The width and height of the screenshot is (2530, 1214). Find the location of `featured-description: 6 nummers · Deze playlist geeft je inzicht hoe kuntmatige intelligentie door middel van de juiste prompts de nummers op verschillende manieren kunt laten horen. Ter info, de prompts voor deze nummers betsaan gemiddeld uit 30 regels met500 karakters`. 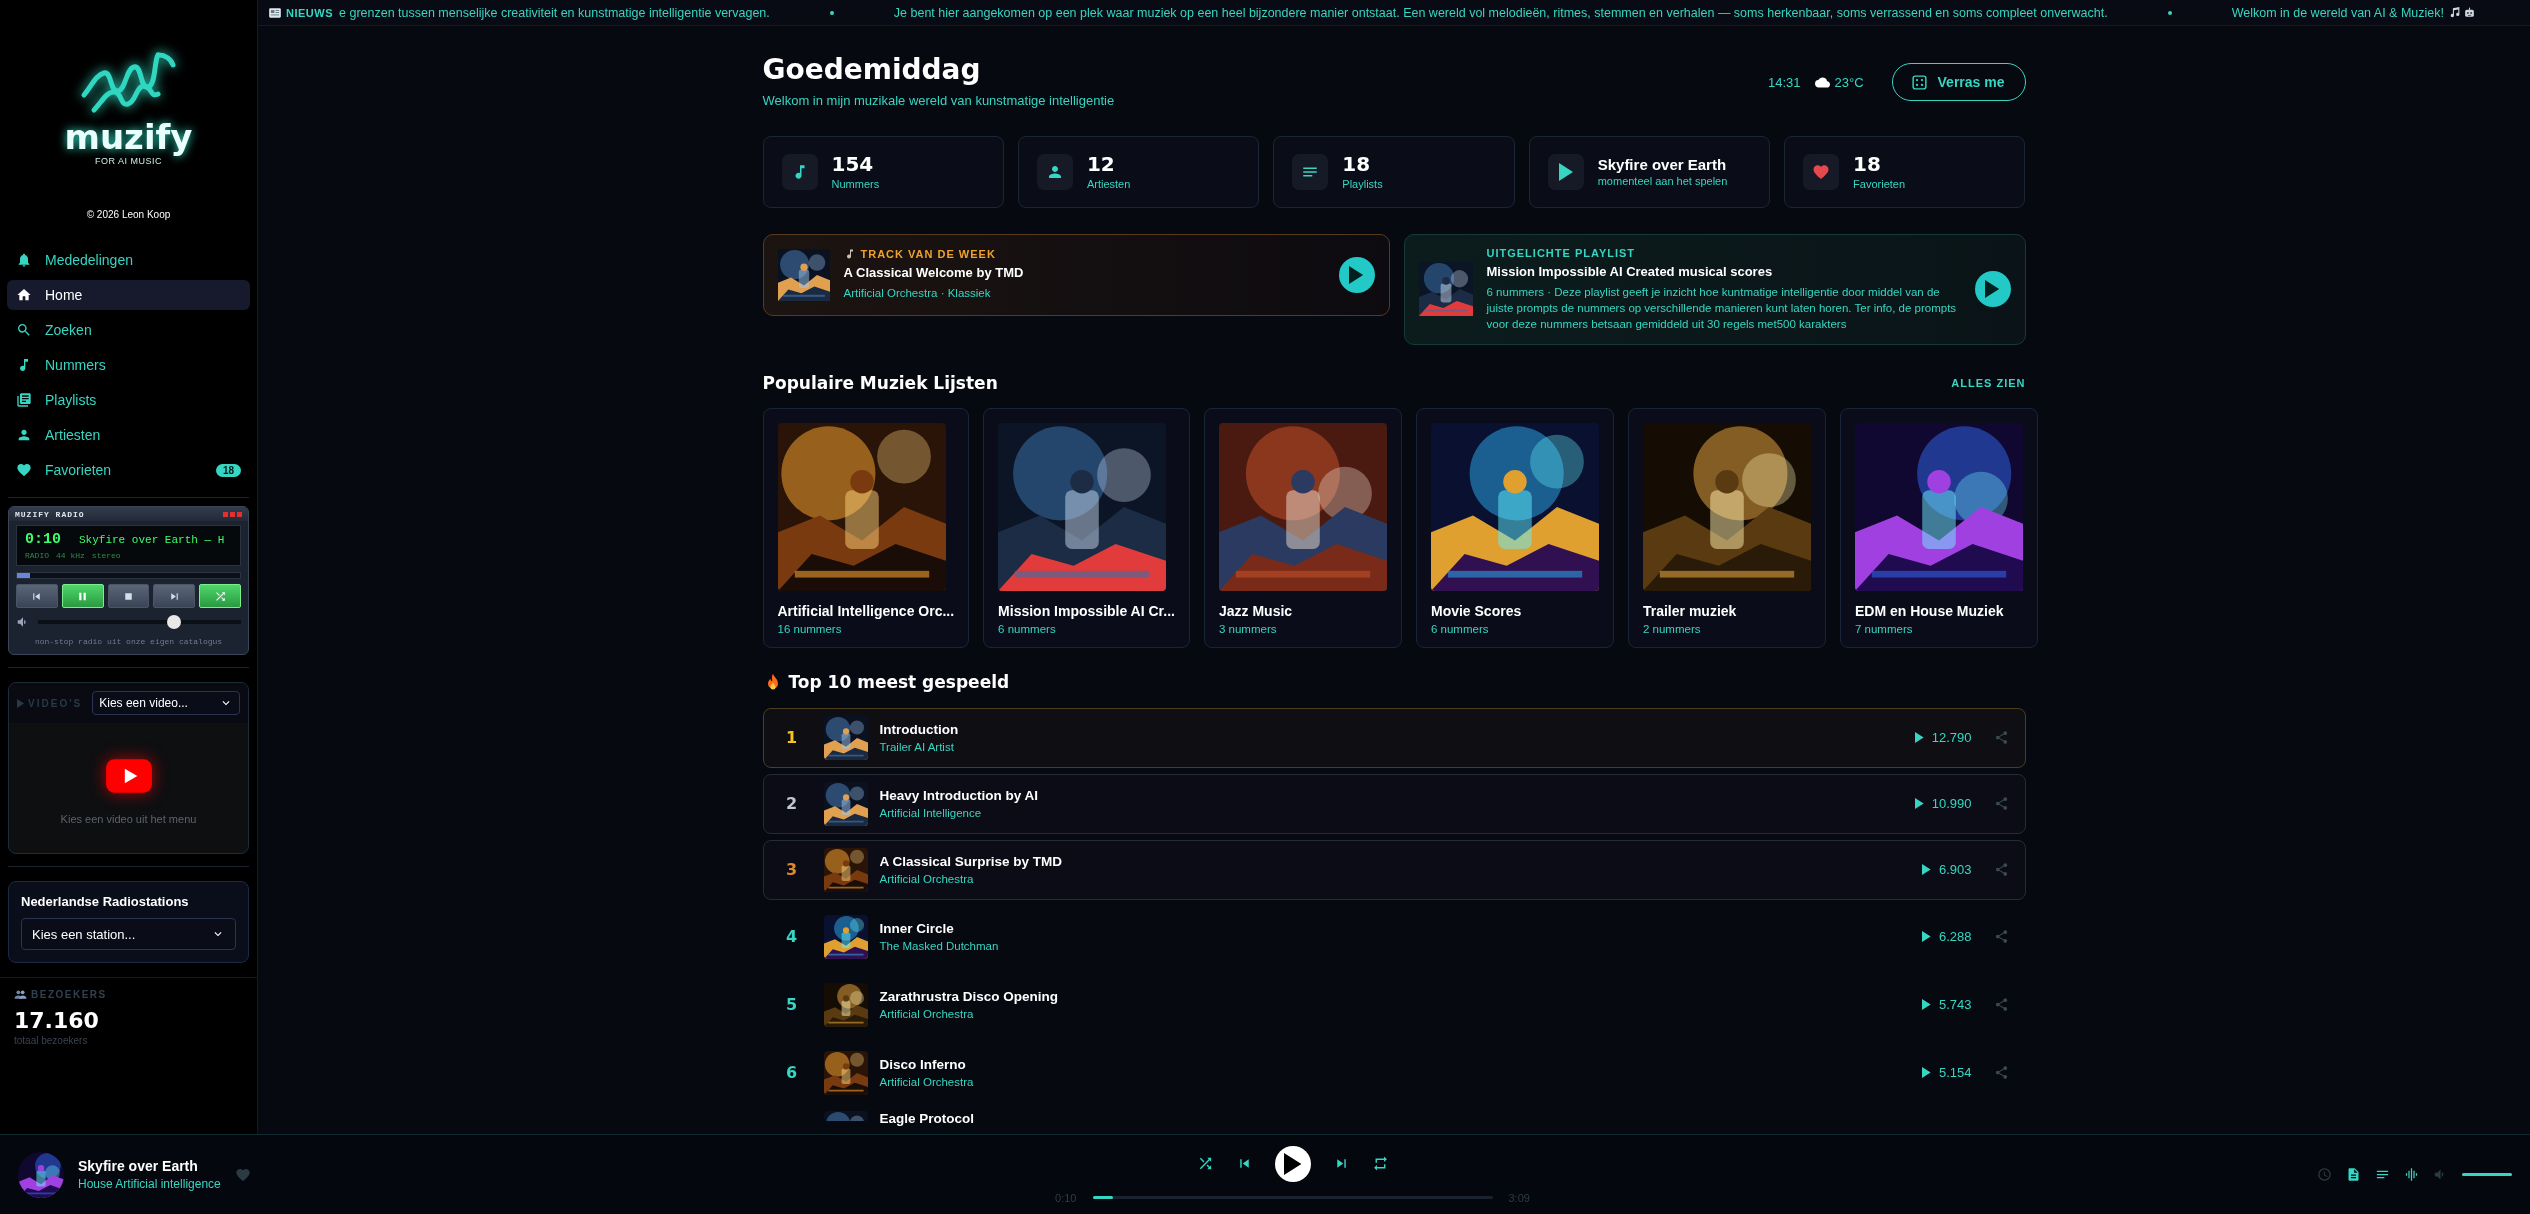

featured-description: 6 nummers · Deze playlist geeft je inzicht hoe kuntmatige intelligentie door middel van de juiste prompts de nummers op verschillende manieren kunt laten horen. Ter info, de prompts voor deze nummers betsaan gemiddeld uit 30 regels met500 karakters is located at coordinates (1722, 308).